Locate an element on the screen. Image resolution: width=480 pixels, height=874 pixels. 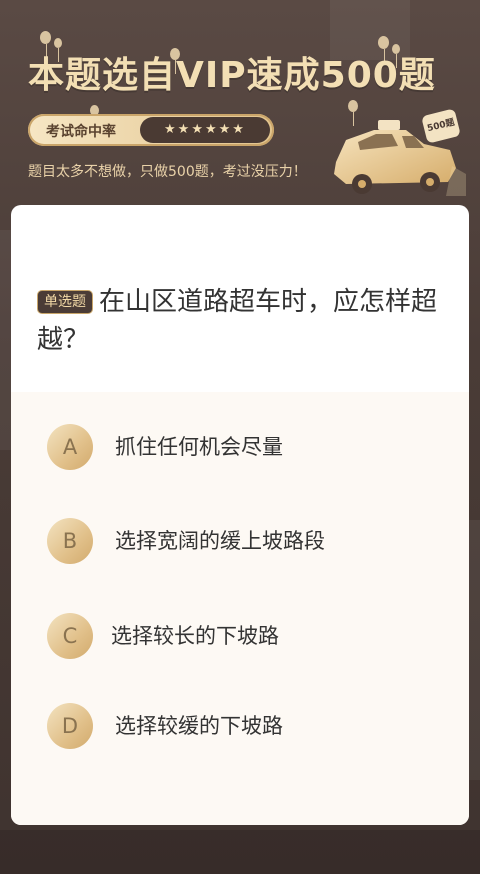
option-a: A 抓住任何机会尽量 is located at coordinates (247, 447).